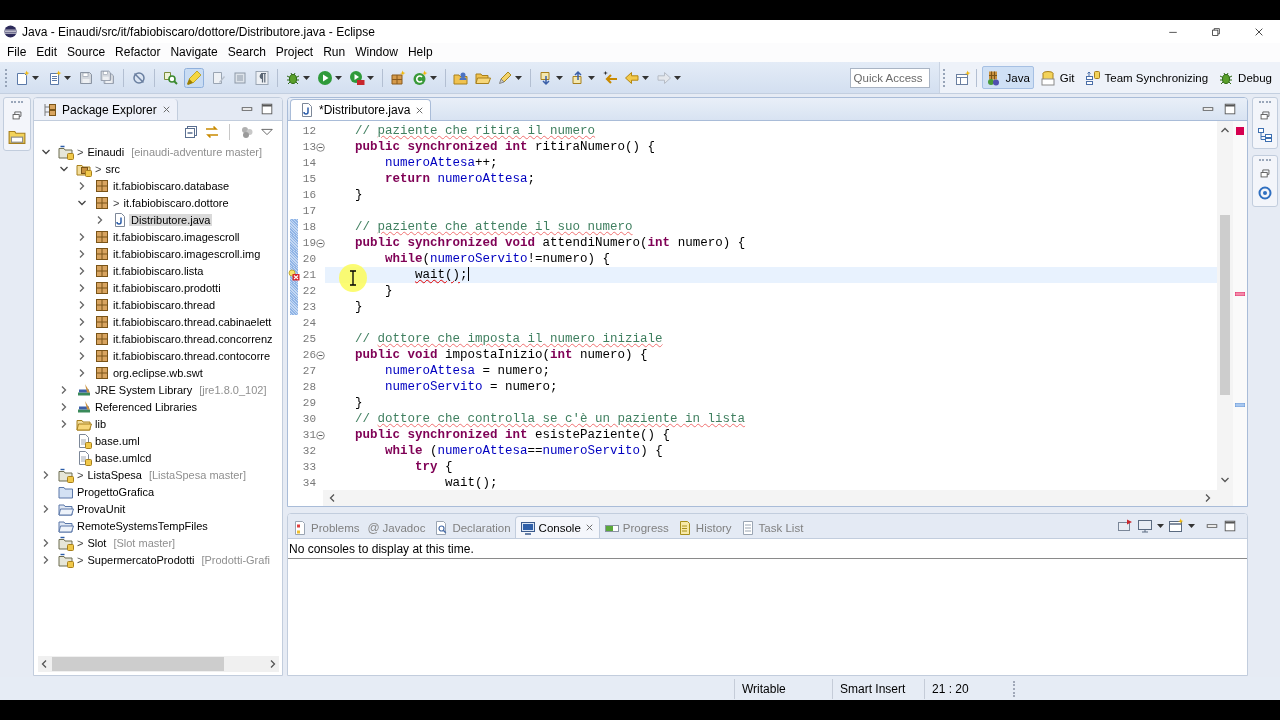 This screenshot has height=720, width=1280. I want to click on tree-boxes-icon, so click(1265, 135).